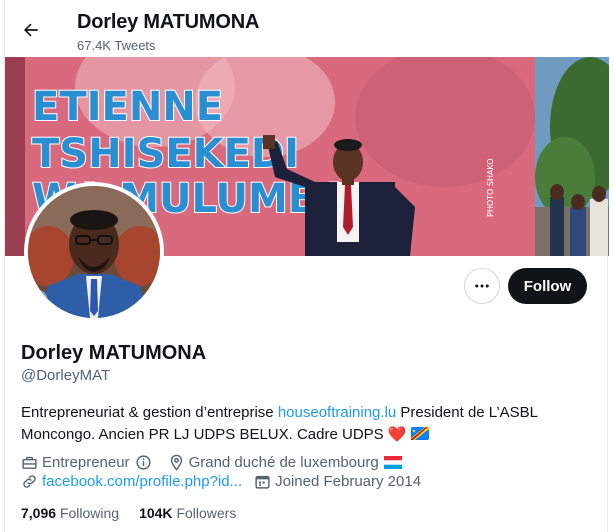  Describe the element at coordinates (114, 353) in the screenshot. I see `profile-name: Dorley MATUMONA` at that location.